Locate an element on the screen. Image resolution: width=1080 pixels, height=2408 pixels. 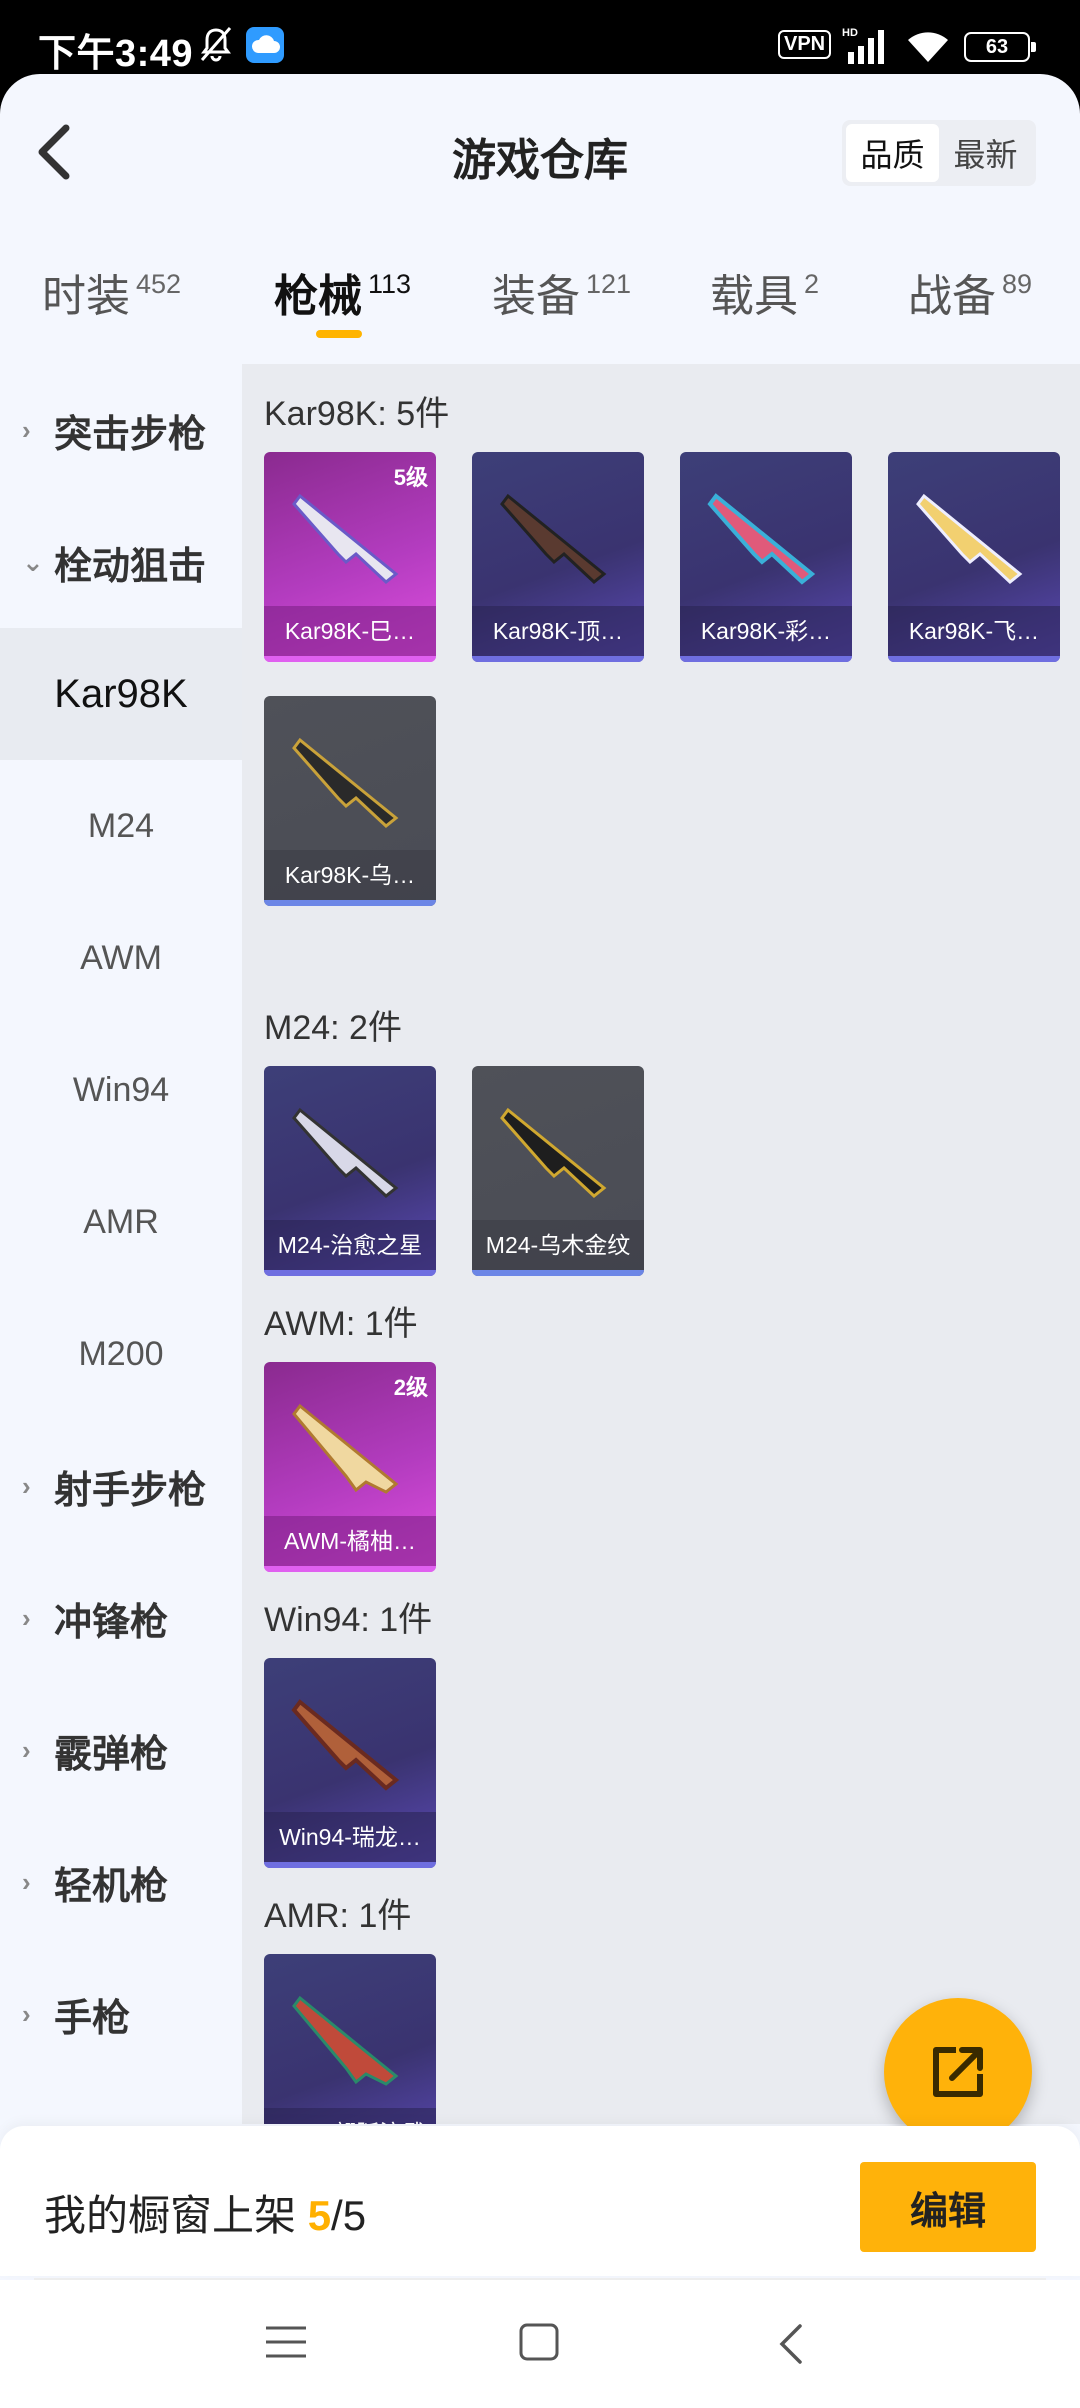
weapon-card: M24-乌木金纹 is located at coordinates (558, 1171).